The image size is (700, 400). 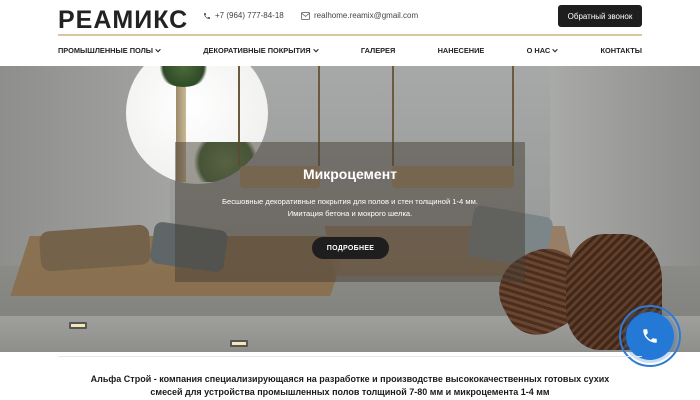 What do you see at coordinates (350, 248) in the screenshot?
I see `more-button: ПОДРОБНЕЕ` at bounding box center [350, 248].